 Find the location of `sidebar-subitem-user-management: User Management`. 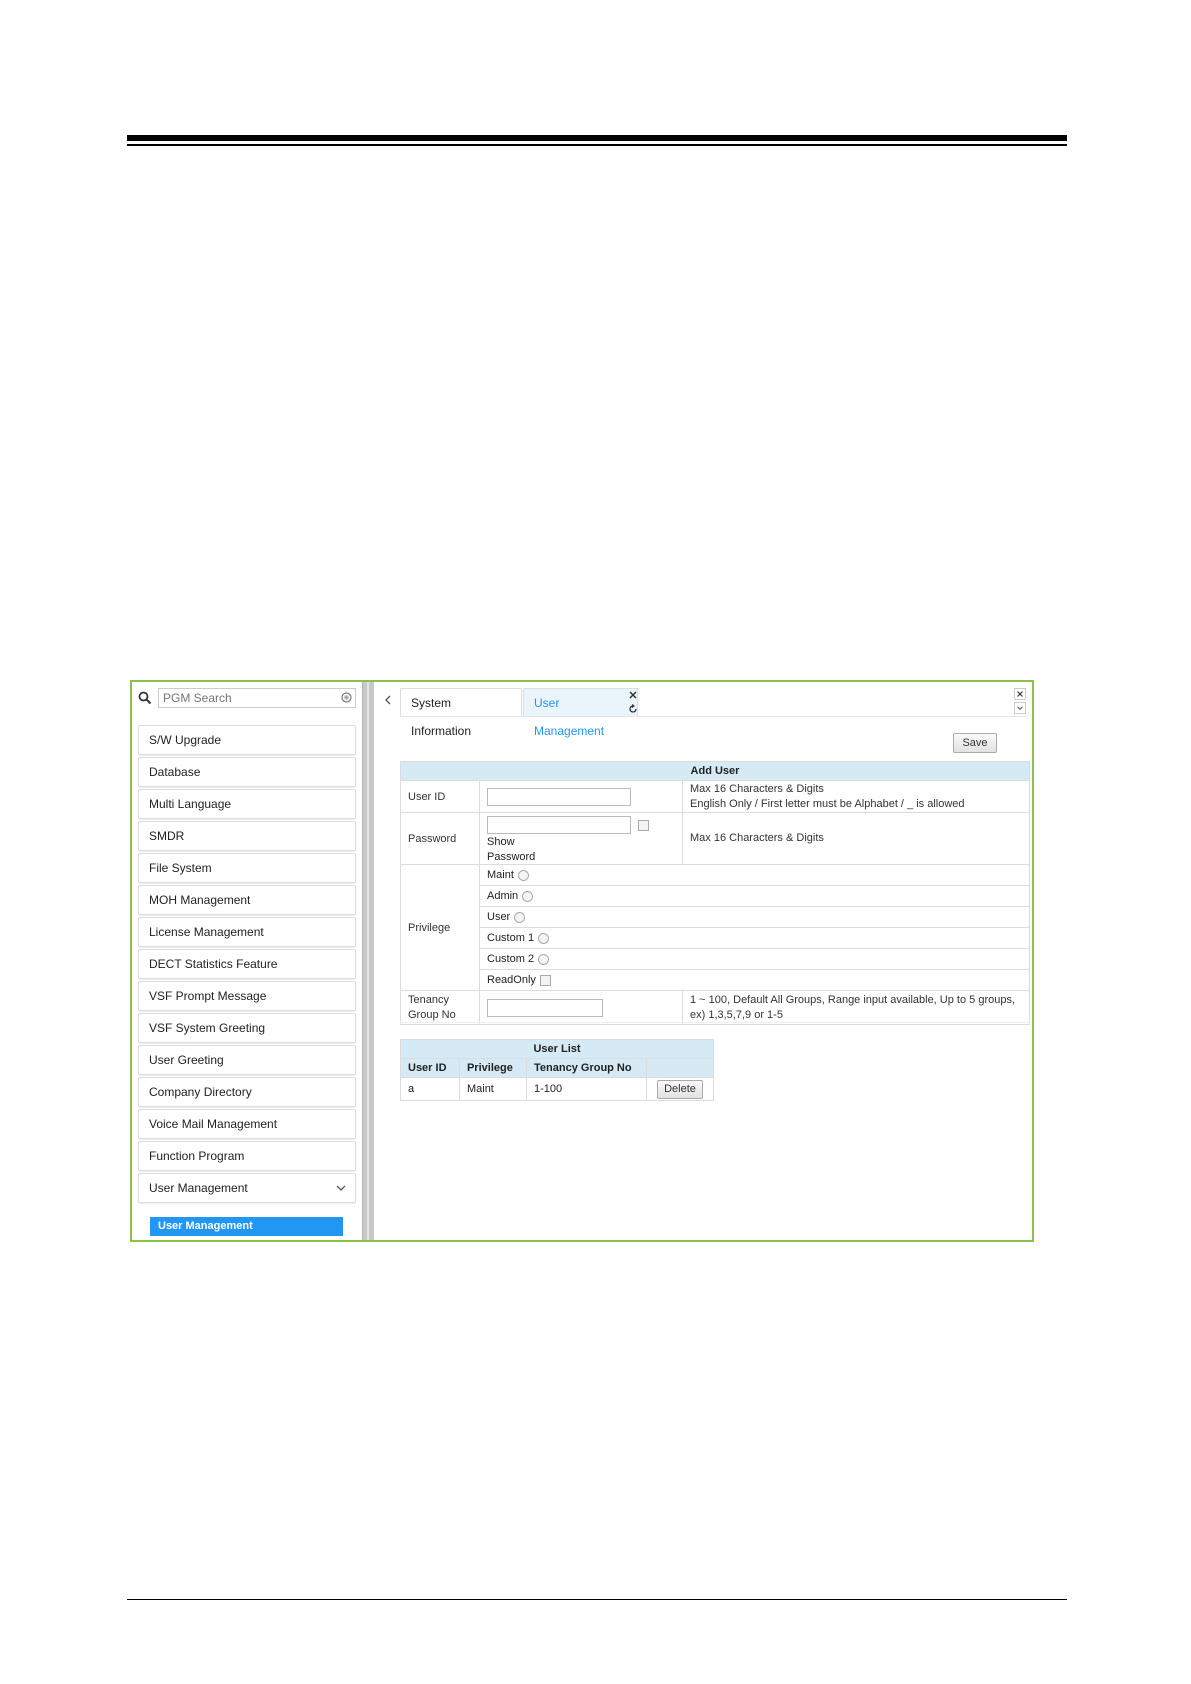

sidebar-subitem-user-management: User Management is located at coordinates (246, 1226).